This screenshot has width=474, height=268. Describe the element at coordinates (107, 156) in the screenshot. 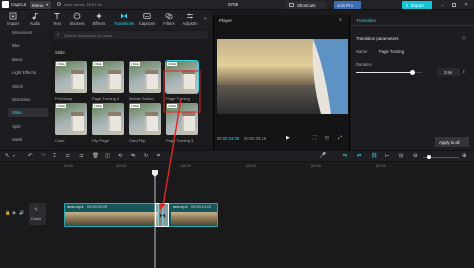

I see `freeze-icon: ◫` at that location.